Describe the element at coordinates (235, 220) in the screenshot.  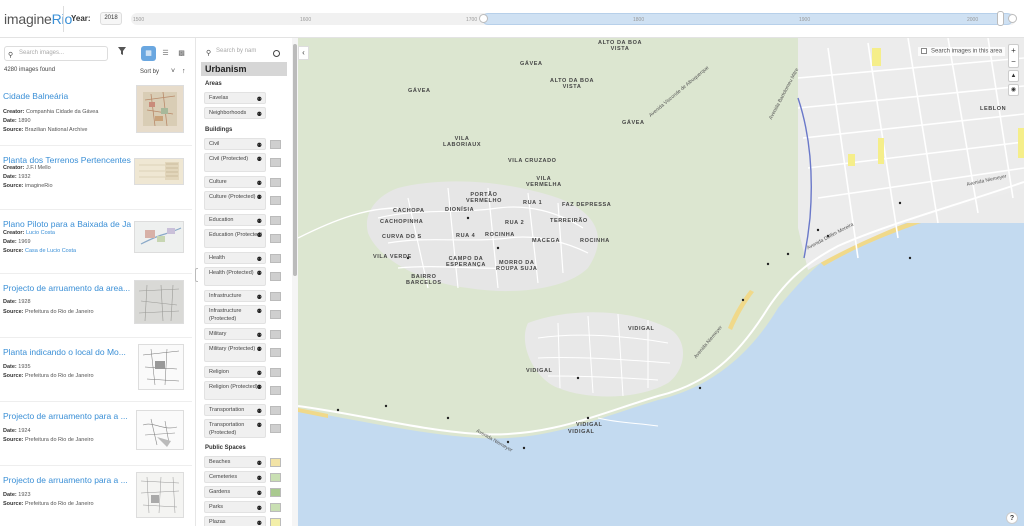
I see `layer-chip: Education ⚉` at that location.